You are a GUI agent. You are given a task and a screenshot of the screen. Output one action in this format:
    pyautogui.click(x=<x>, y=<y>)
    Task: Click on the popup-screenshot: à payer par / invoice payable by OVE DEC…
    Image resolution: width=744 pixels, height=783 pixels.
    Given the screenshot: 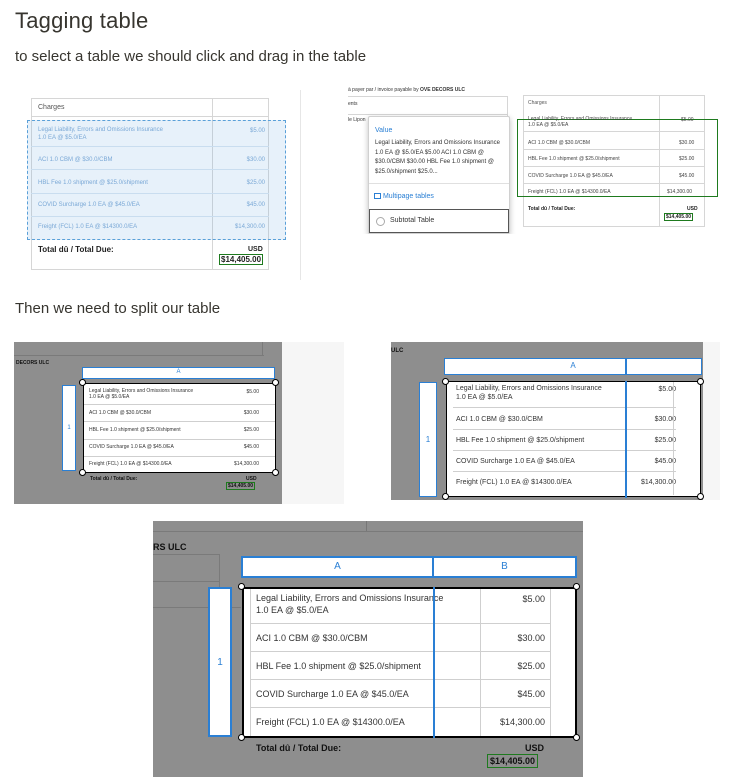 What is the action you would take?
    pyautogui.click(x=532, y=159)
    